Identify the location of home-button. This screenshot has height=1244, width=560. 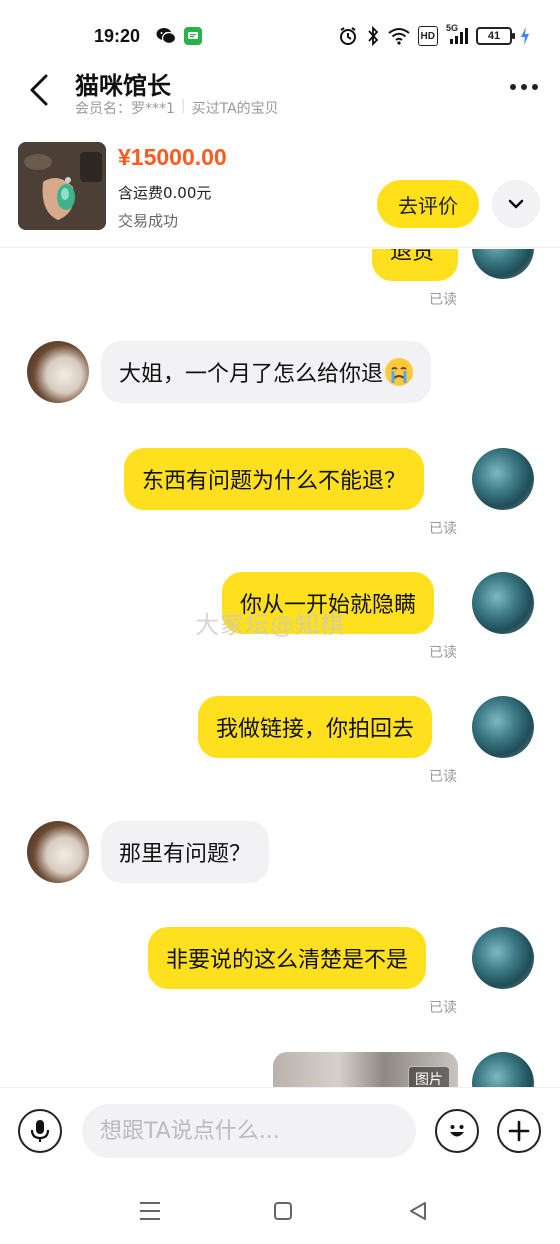
(283, 1211).